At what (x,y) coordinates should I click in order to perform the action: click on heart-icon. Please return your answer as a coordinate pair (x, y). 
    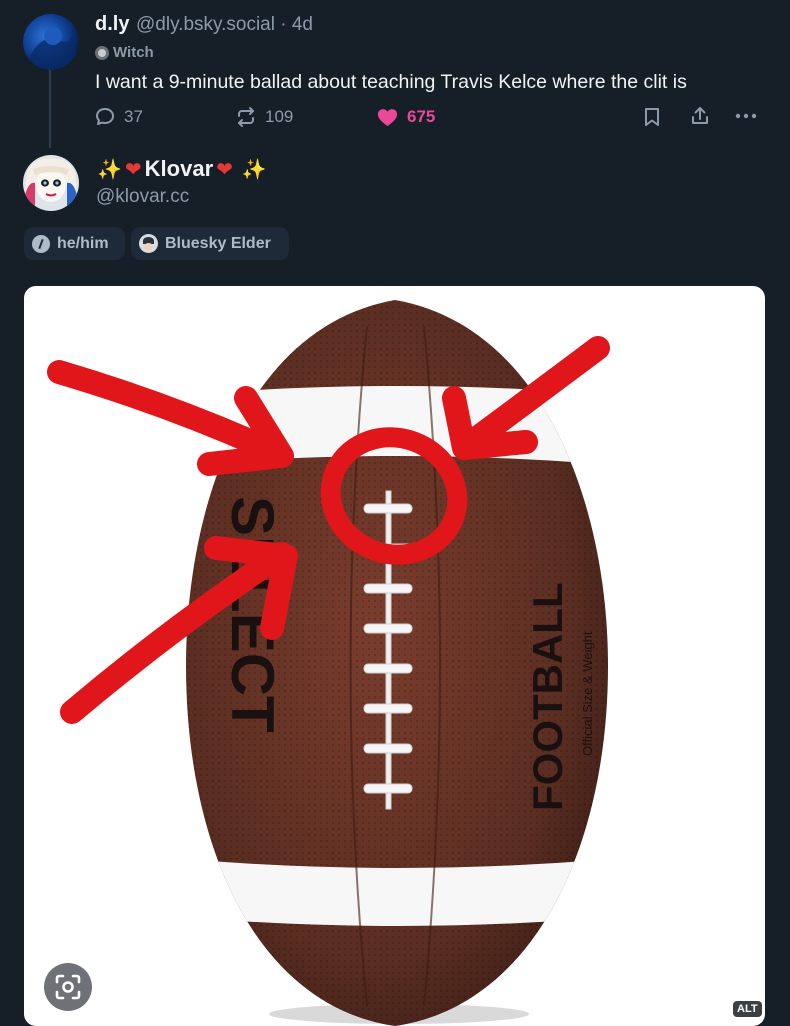
    Looking at the image, I should click on (387, 118).